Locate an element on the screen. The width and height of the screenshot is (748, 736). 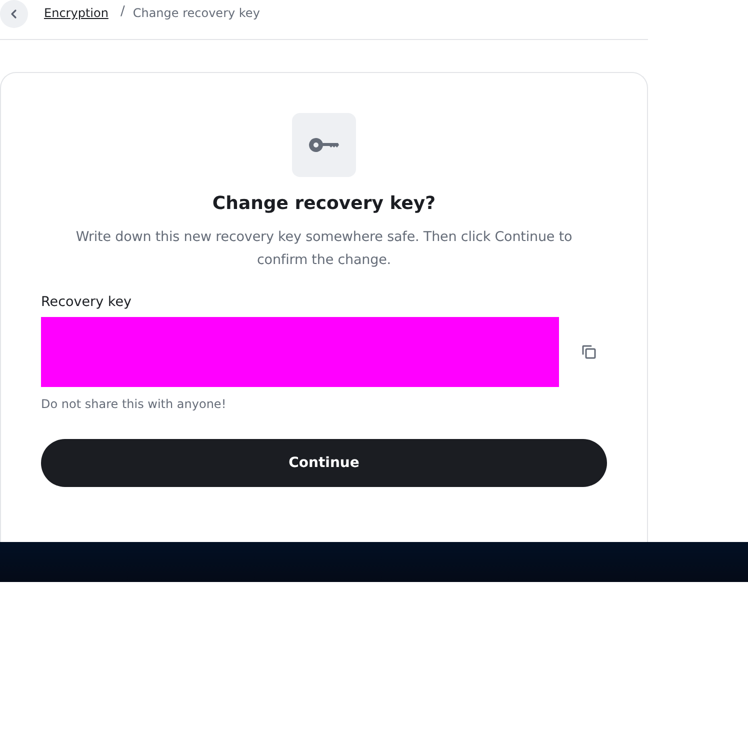
back-button is located at coordinates (14, 14).